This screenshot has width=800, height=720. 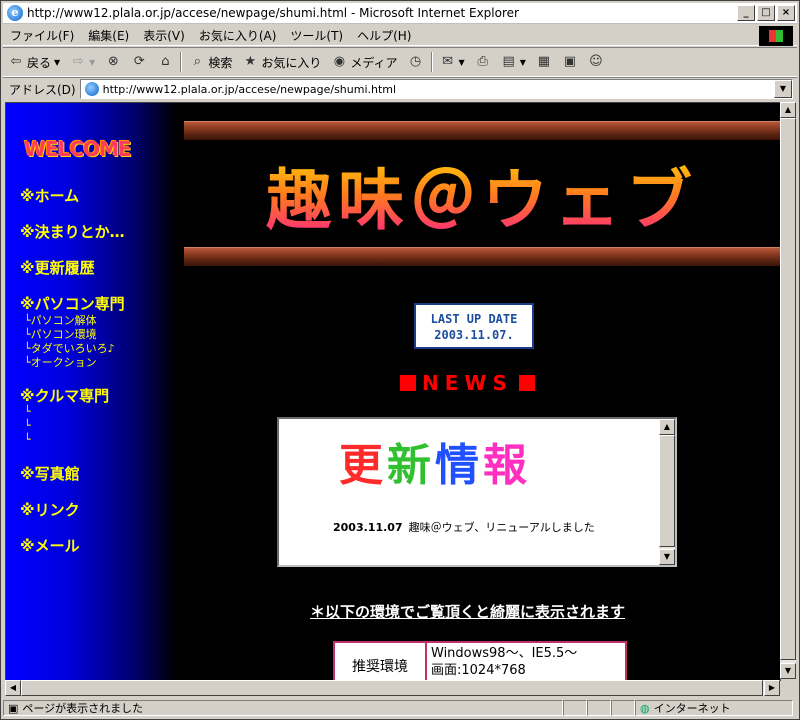 I want to click on stop-icon: ⊗, so click(x=113, y=61).